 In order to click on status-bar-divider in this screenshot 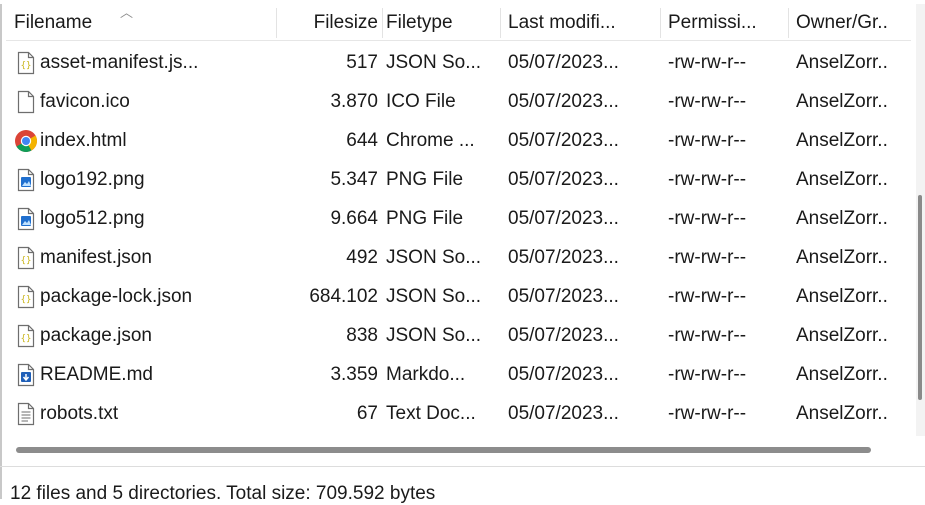, I will do `click(462, 466)`.